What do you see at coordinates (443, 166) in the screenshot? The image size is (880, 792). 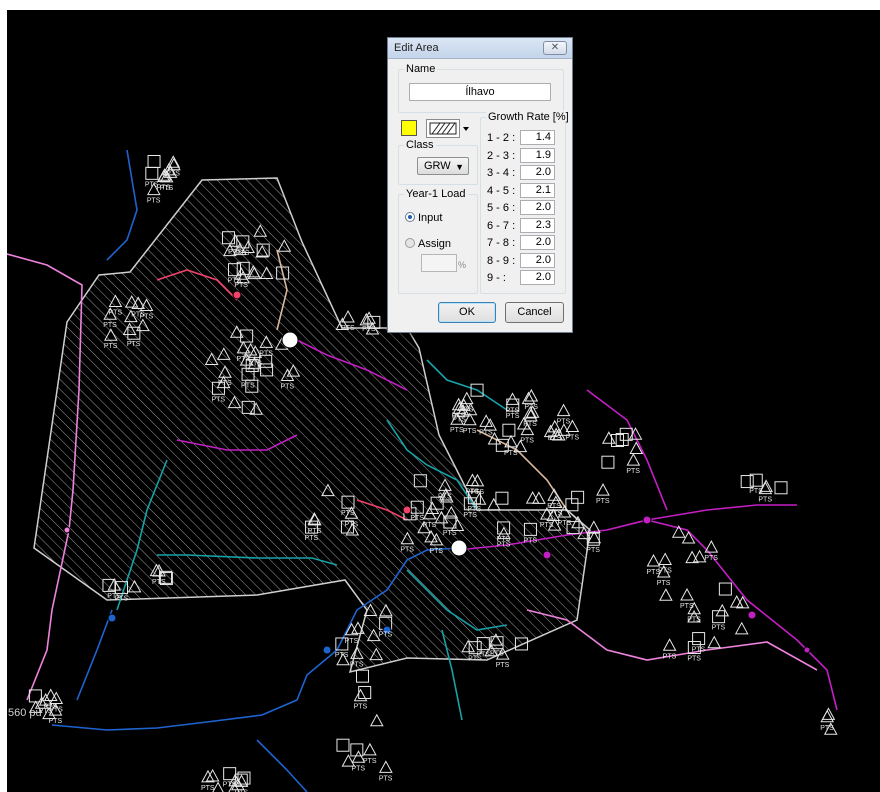 I see `class-select: GRW ▼` at bounding box center [443, 166].